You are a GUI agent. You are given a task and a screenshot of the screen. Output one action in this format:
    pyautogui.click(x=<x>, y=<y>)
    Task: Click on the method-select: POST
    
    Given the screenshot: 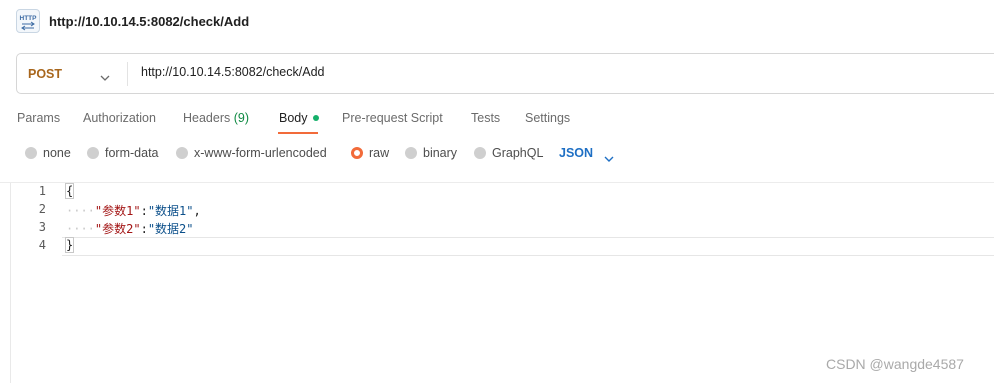 What is the action you would take?
    pyautogui.click(x=72, y=73)
    